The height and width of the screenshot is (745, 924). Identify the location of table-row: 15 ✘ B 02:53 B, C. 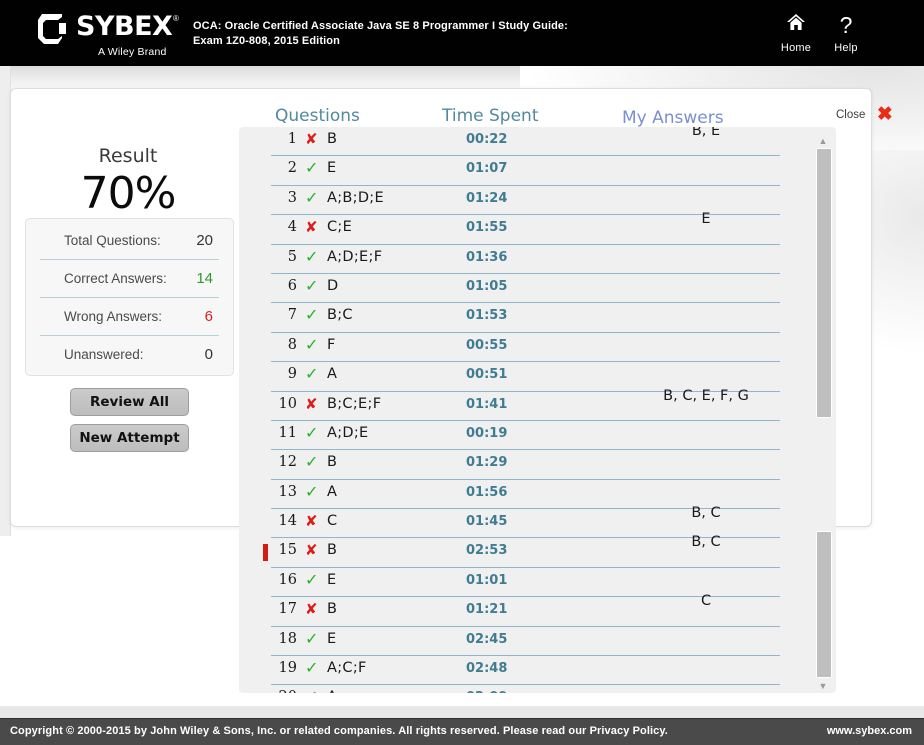
(521, 551).